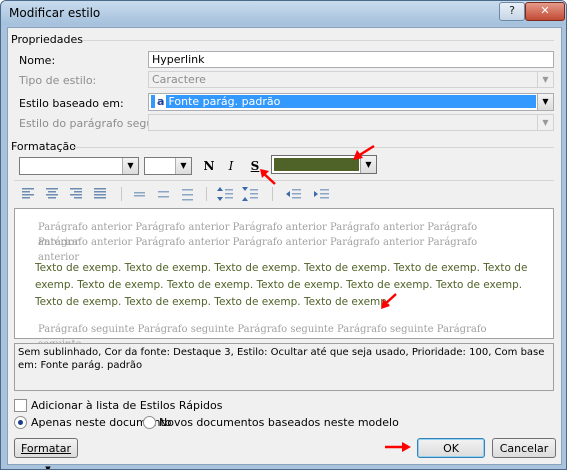 The image size is (567, 470). What do you see at coordinates (100, 193) in the screenshot?
I see `justify-icon` at bounding box center [100, 193].